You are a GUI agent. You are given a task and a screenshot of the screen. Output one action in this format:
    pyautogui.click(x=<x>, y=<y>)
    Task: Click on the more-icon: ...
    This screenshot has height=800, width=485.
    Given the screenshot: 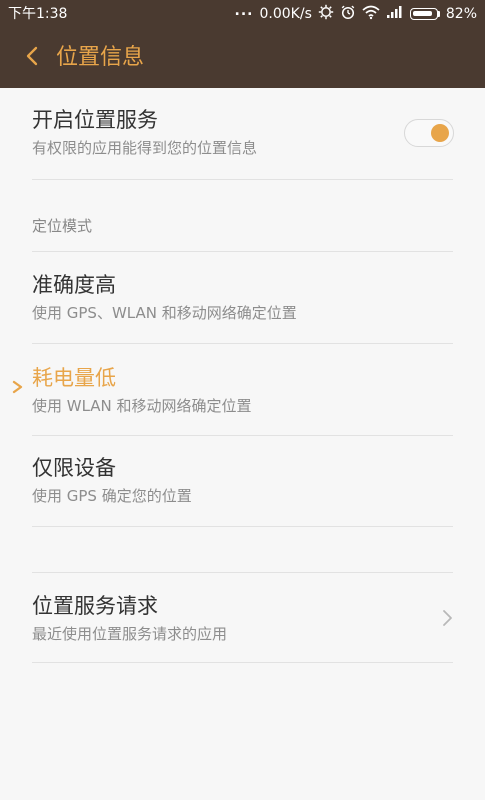 What is the action you would take?
    pyautogui.click(x=244, y=11)
    